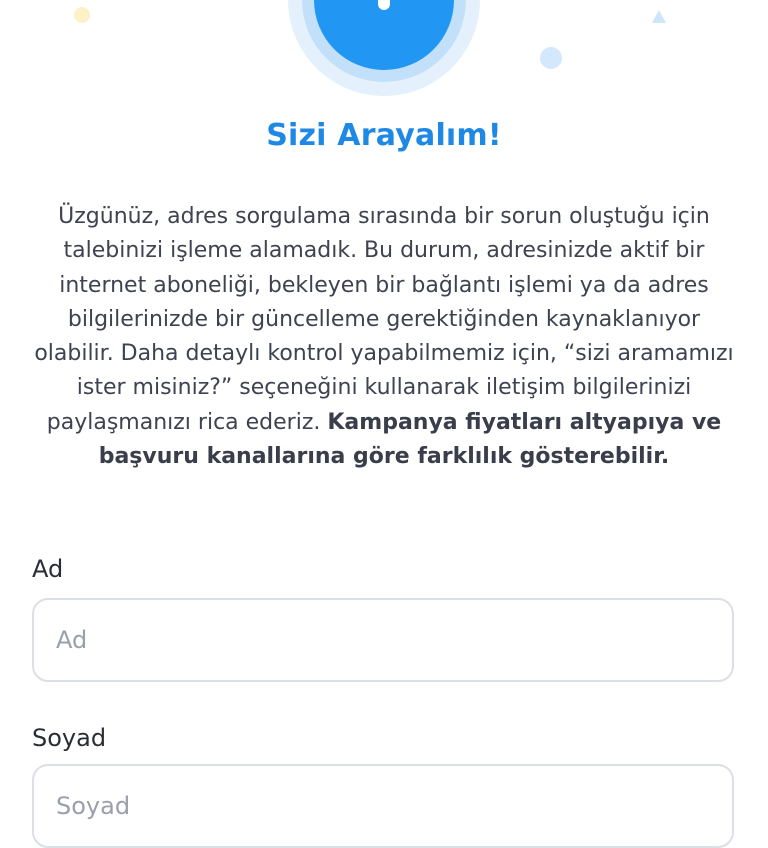 The width and height of the screenshot is (768, 848). What do you see at coordinates (551, 58) in the screenshot?
I see `confetti-dot-blue` at bounding box center [551, 58].